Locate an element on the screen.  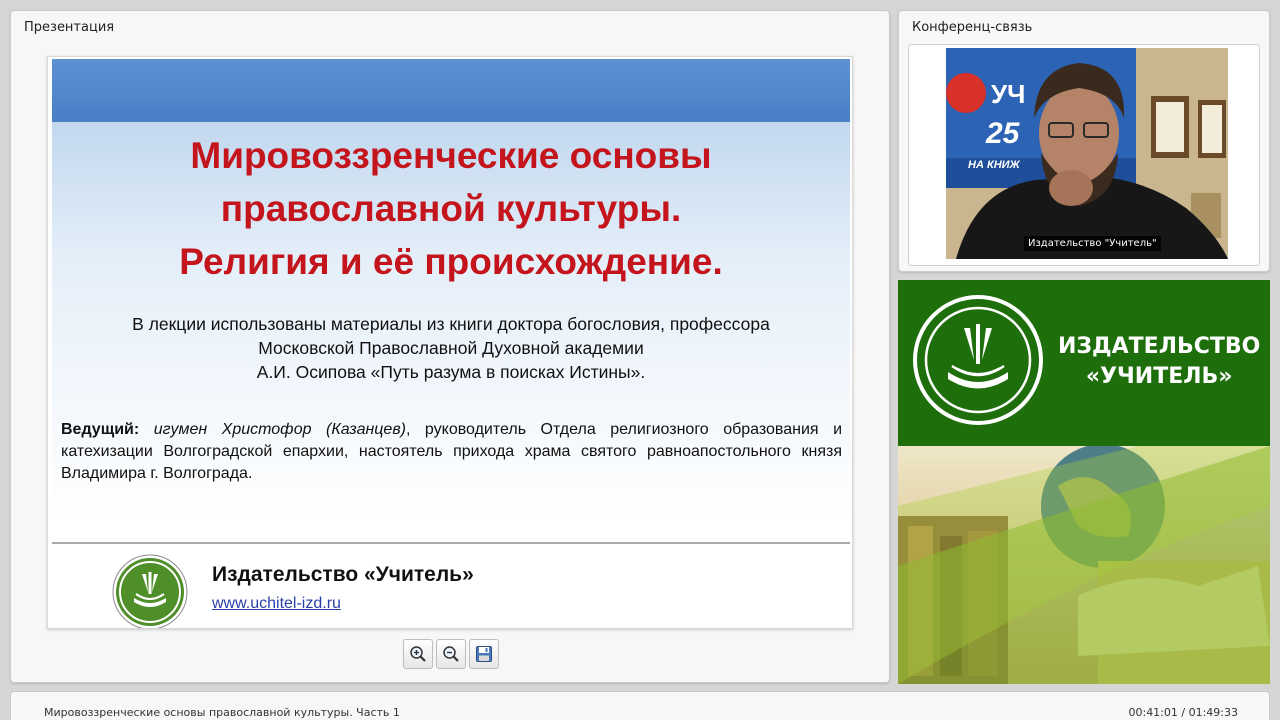
svg-text: НА КНИЖ is located at coordinates (994, 165).